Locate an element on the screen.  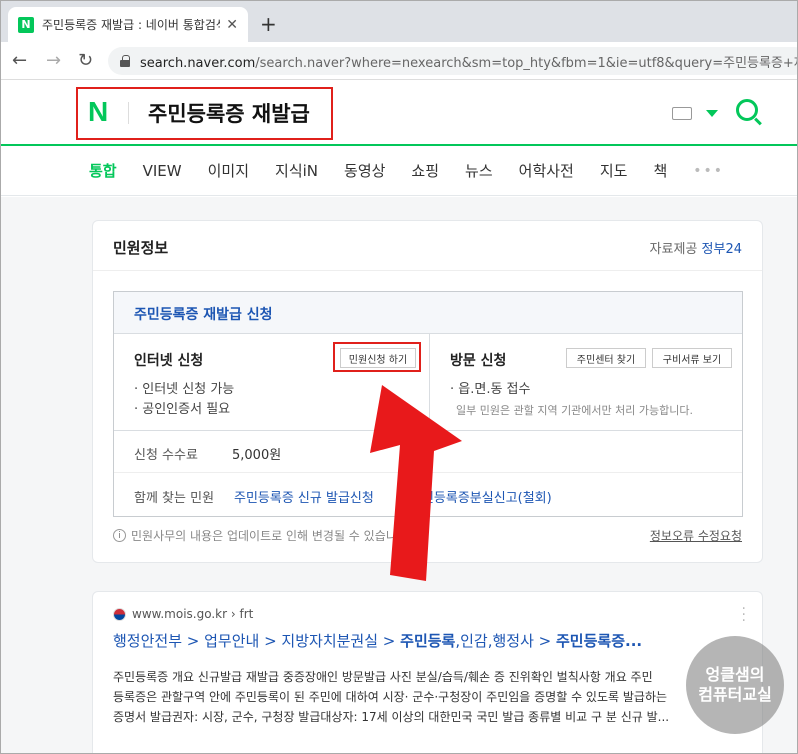
naver-favicon-icon: N is located at coordinates (26, 24).